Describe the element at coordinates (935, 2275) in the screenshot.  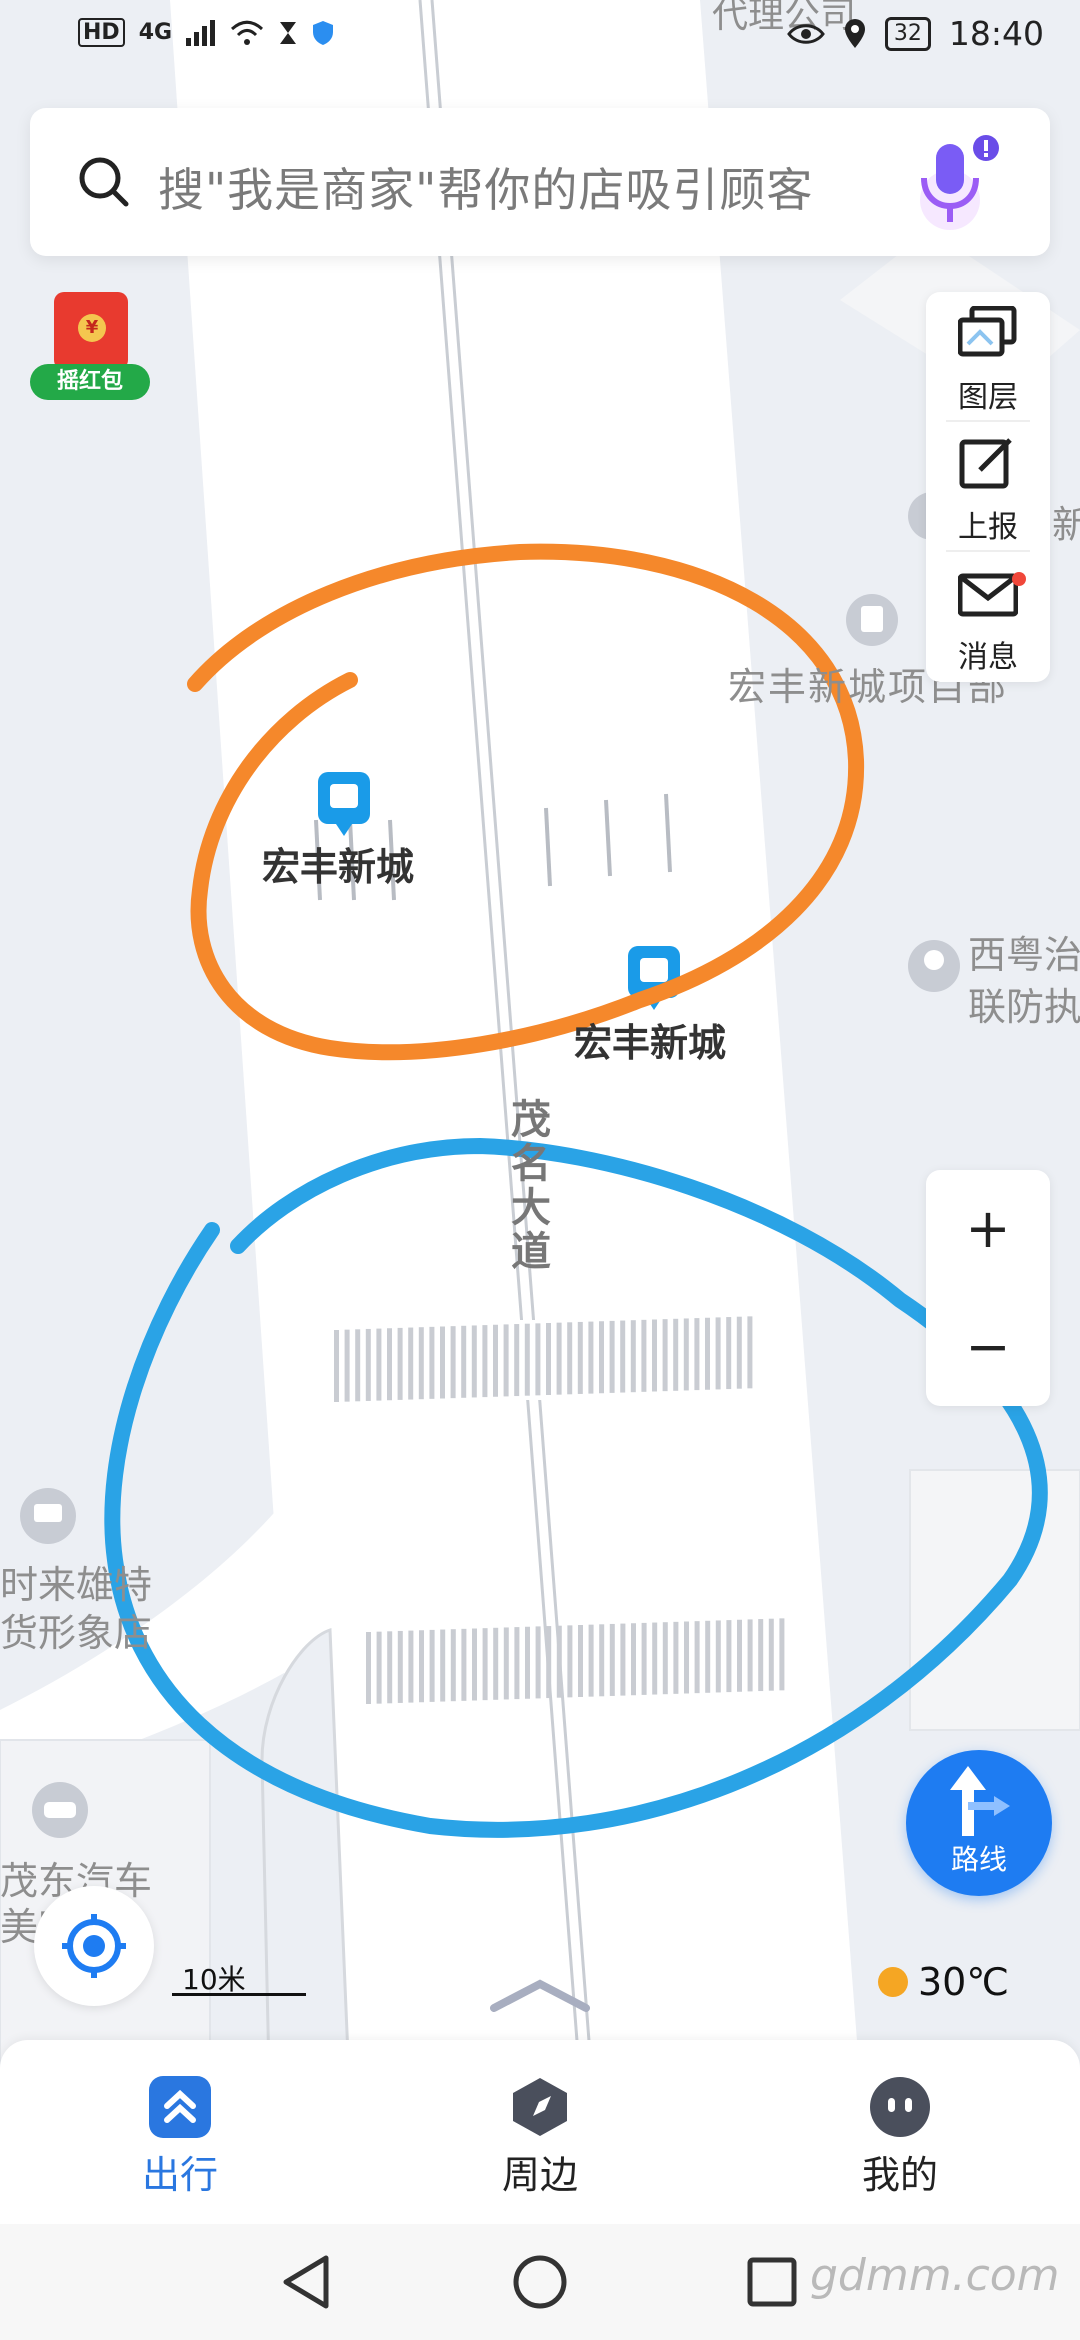
I see `watermark: gdmm.com` at that location.